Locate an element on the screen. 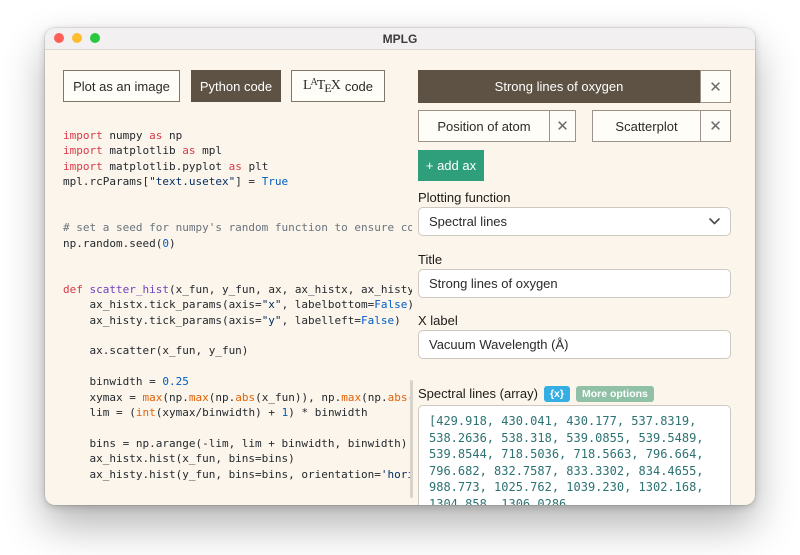 The width and height of the screenshot is (800, 555). close-window-button is located at coordinates (59, 38).